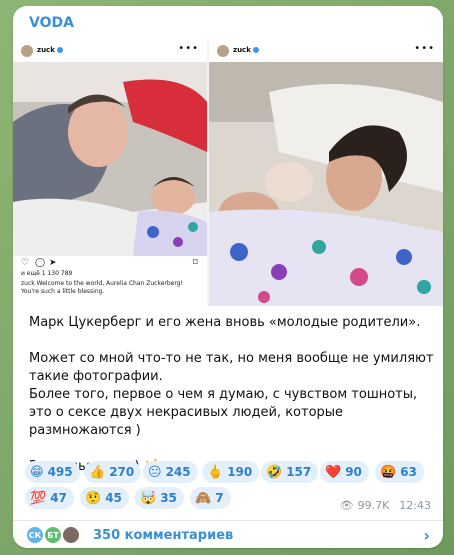 The width and height of the screenshot is (454, 555). I want to click on reaction-emoji: 👍, so click(97, 472).